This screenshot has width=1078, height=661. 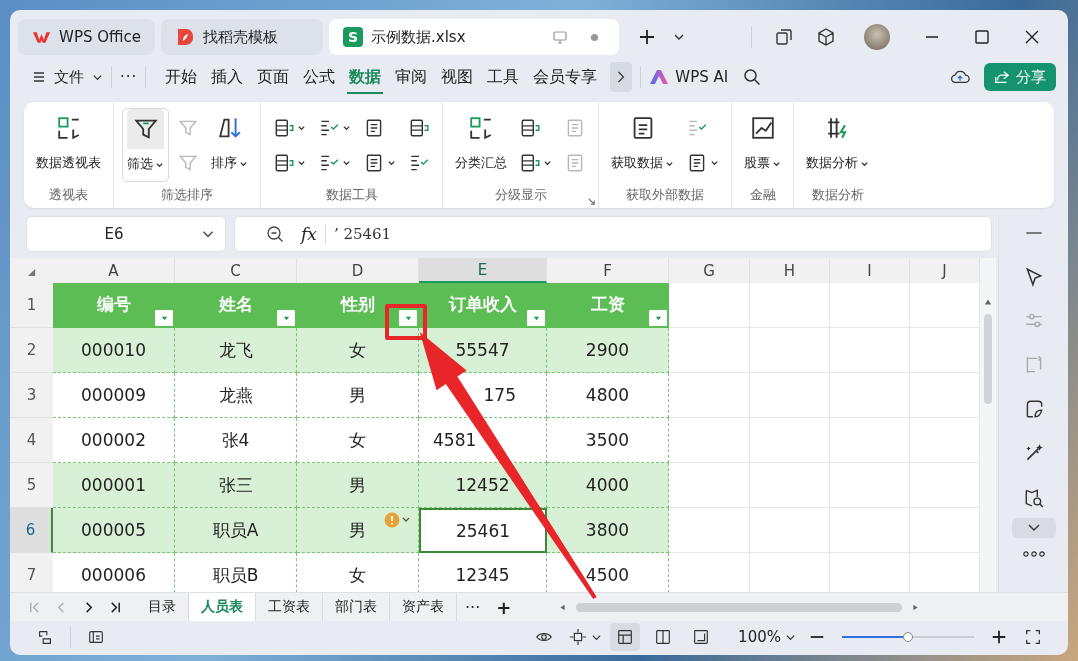 What do you see at coordinates (181, 77) in the screenshot?
I see `ribbon-tab: 开始` at bounding box center [181, 77].